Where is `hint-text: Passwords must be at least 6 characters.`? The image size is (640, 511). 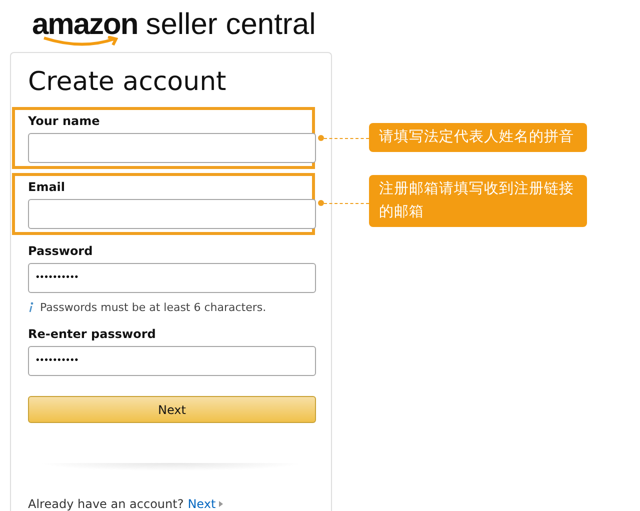 hint-text: Passwords must be at least 6 characters. is located at coordinates (153, 307).